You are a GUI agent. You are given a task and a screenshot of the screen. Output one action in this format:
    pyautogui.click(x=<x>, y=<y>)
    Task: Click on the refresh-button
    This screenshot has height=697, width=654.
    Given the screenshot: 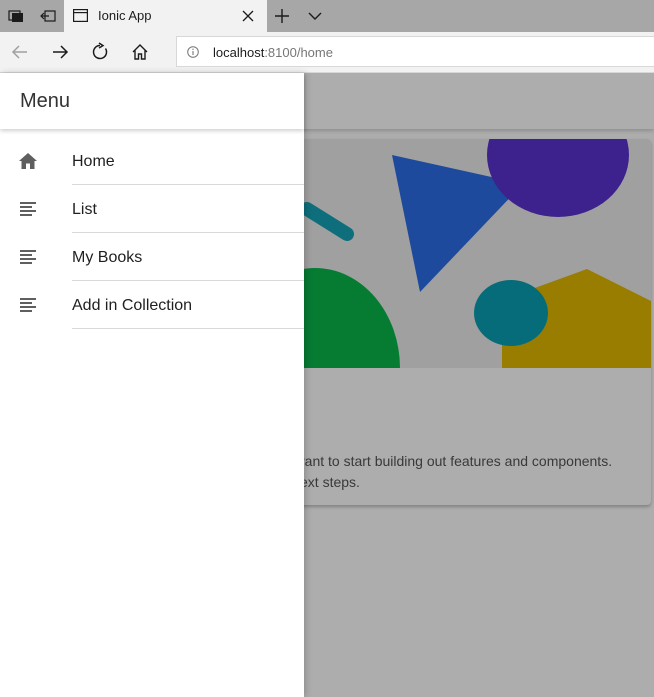 What is the action you would take?
    pyautogui.click(x=100, y=52)
    